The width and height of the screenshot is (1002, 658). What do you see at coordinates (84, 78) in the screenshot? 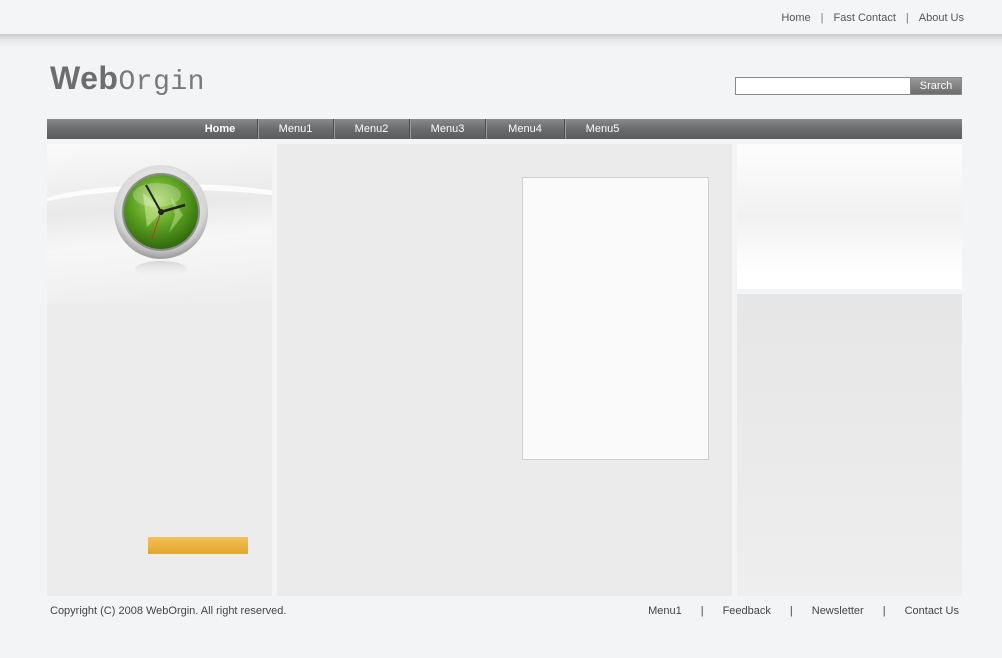
I see `logo-bold-text: Web` at bounding box center [84, 78].